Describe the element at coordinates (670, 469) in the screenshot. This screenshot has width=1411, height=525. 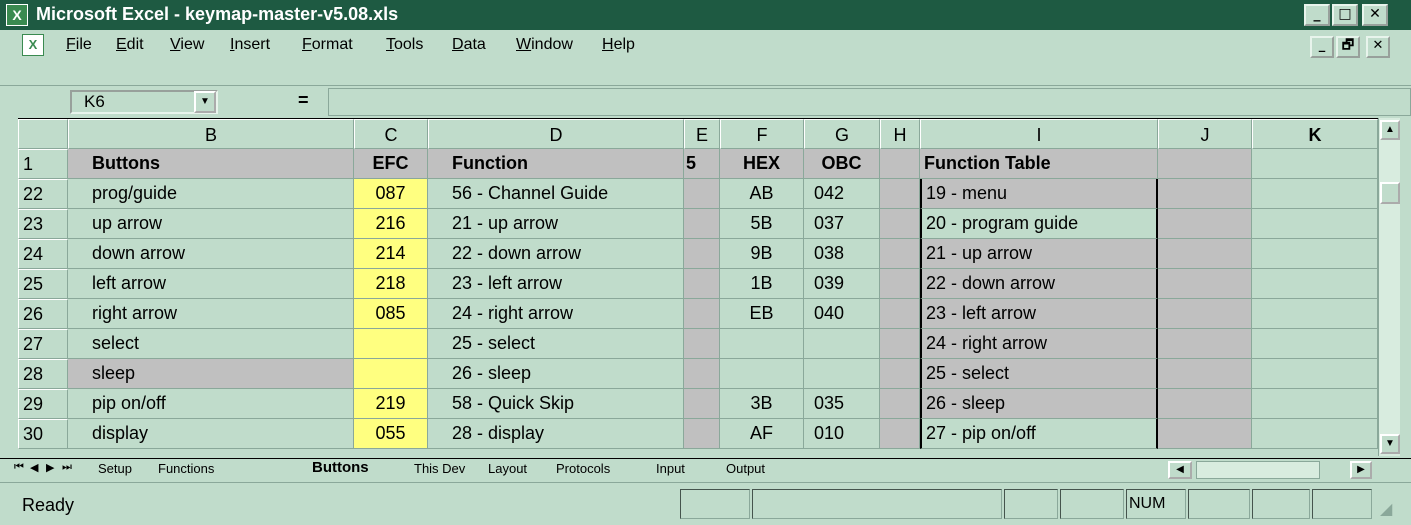
I see `tab-input: Input` at that location.